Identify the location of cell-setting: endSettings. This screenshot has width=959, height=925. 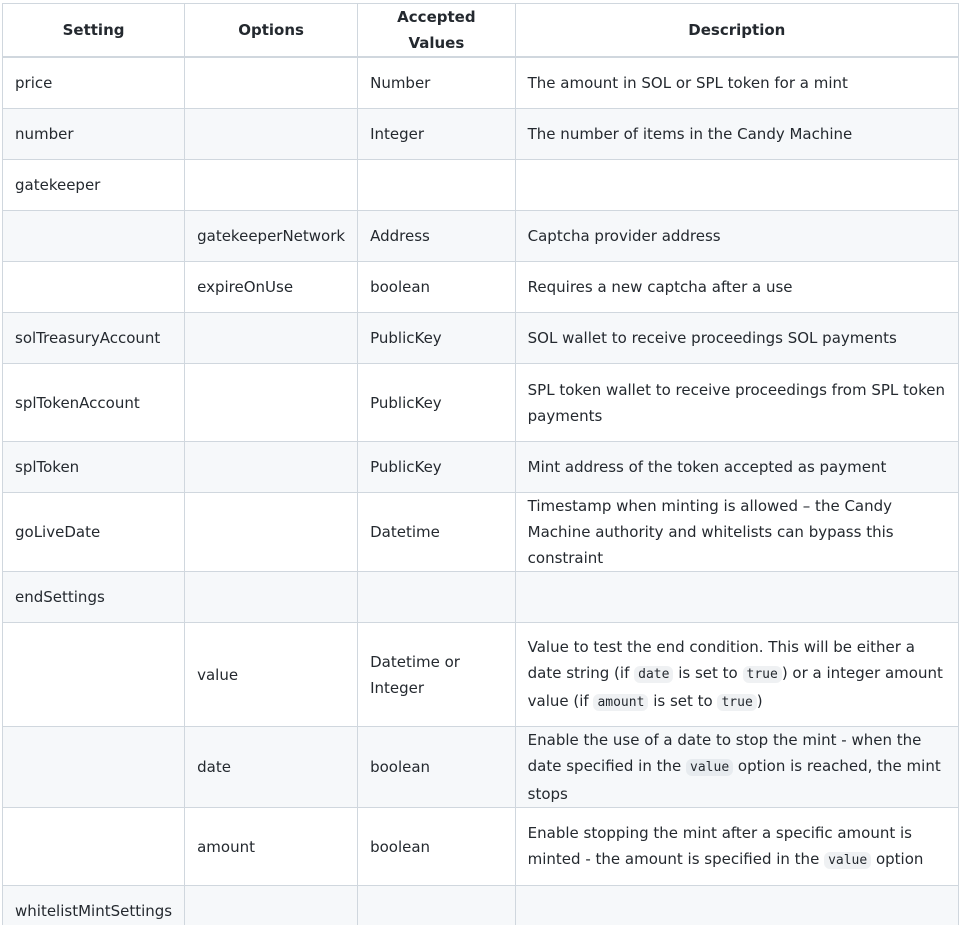
(93, 597).